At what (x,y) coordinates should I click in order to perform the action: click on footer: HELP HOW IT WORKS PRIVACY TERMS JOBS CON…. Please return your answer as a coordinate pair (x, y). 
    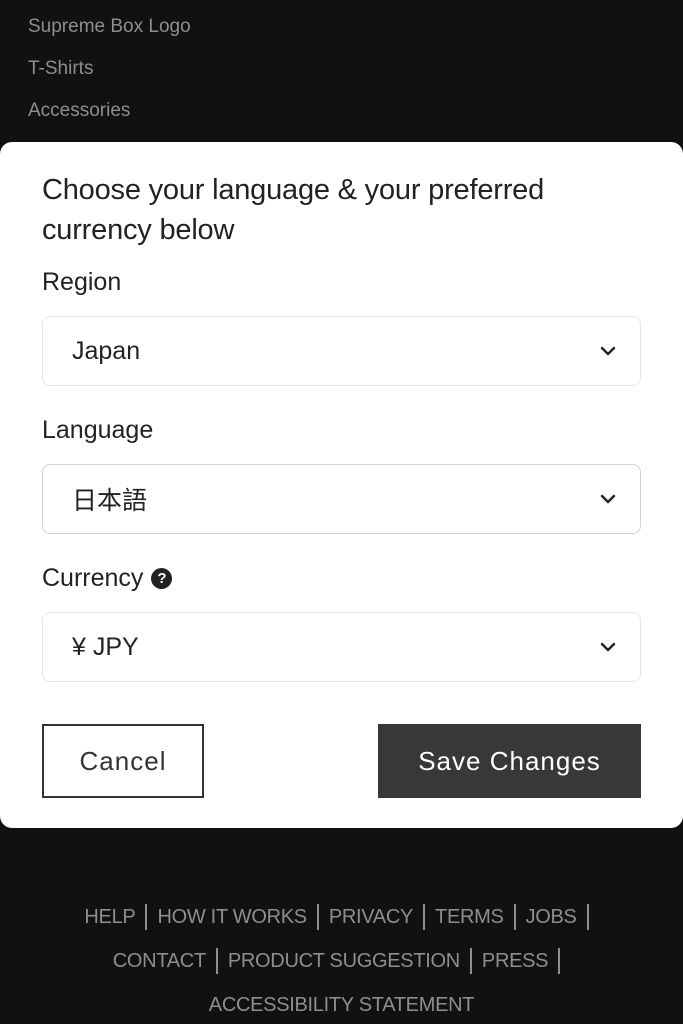
    Looking at the image, I should click on (341, 959).